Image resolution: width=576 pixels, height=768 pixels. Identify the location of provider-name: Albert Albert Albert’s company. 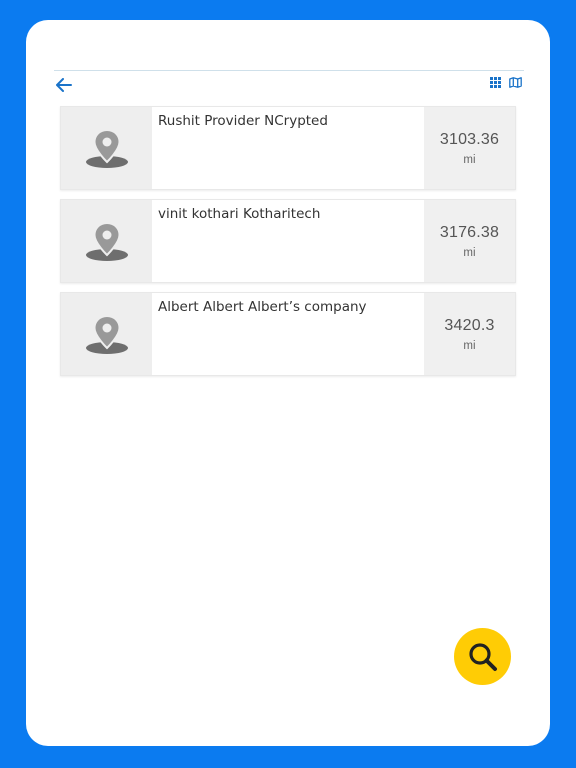
(262, 307).